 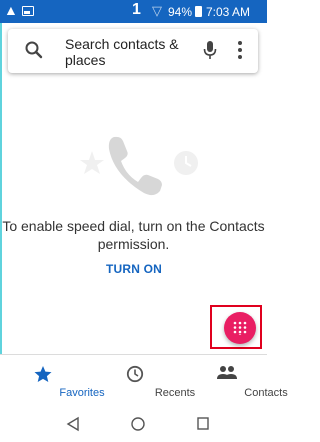 What do you see at coordinates (125, 52) in the screenshot?
I see `search-input: Search contacts & places` at bounding box center [125, 52].